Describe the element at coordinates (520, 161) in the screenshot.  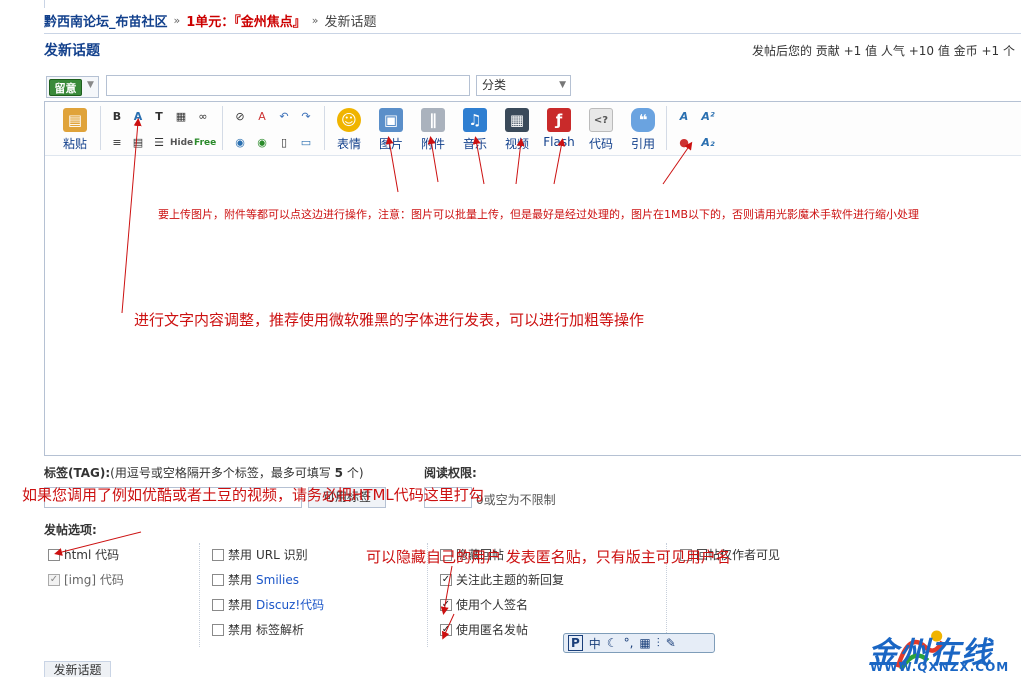
I see `arrow-to-video` at that location.